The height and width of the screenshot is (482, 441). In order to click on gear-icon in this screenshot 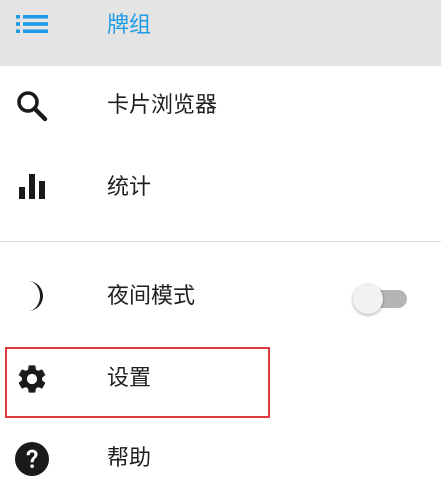, I will do `click(32, 379)`.